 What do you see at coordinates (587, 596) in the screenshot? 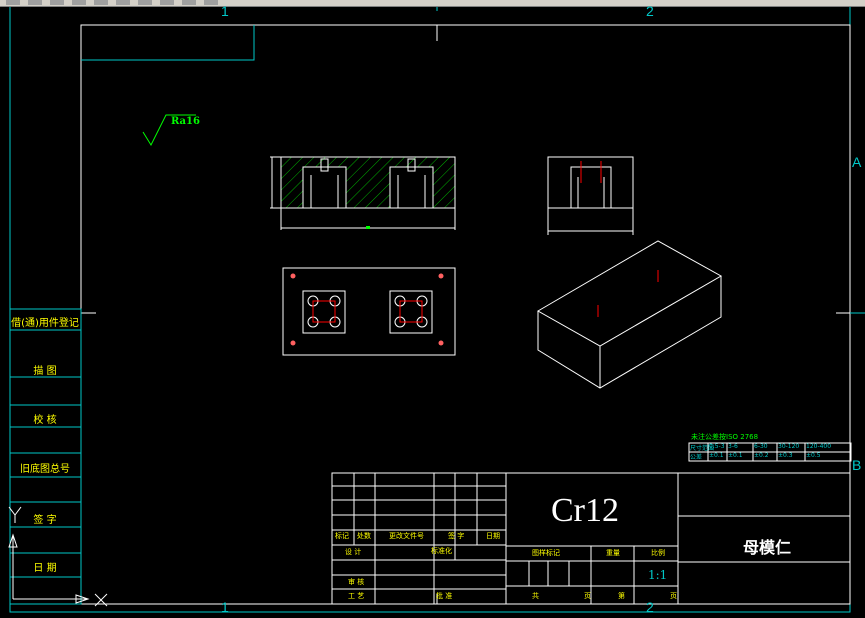
I see `tb-sheet-unit: 页` at bounding box center [587, 596].